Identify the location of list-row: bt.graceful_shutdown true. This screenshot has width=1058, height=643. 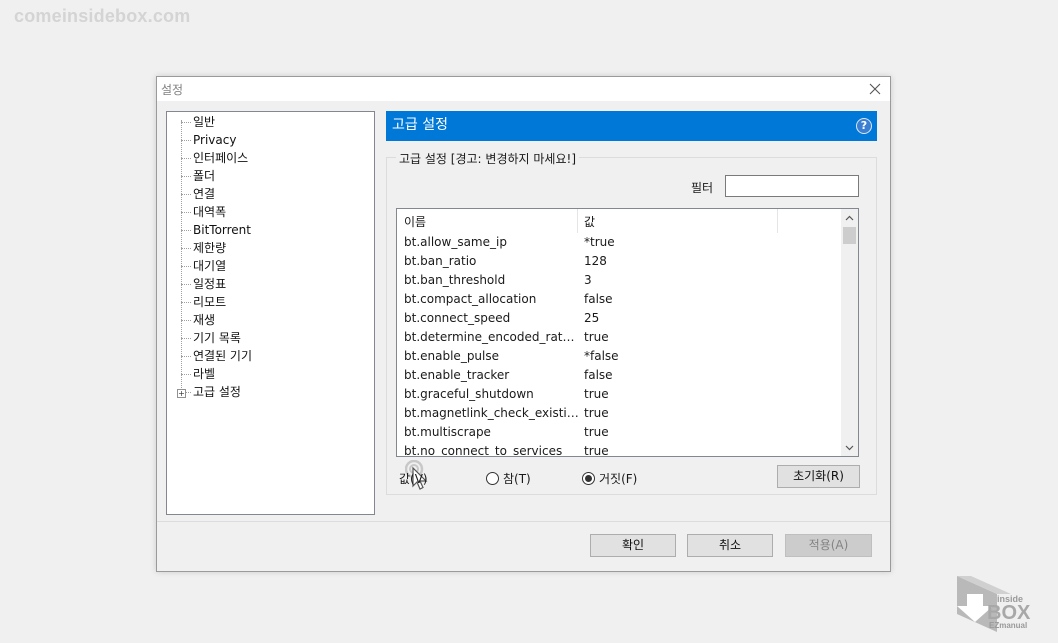
(619, 394).